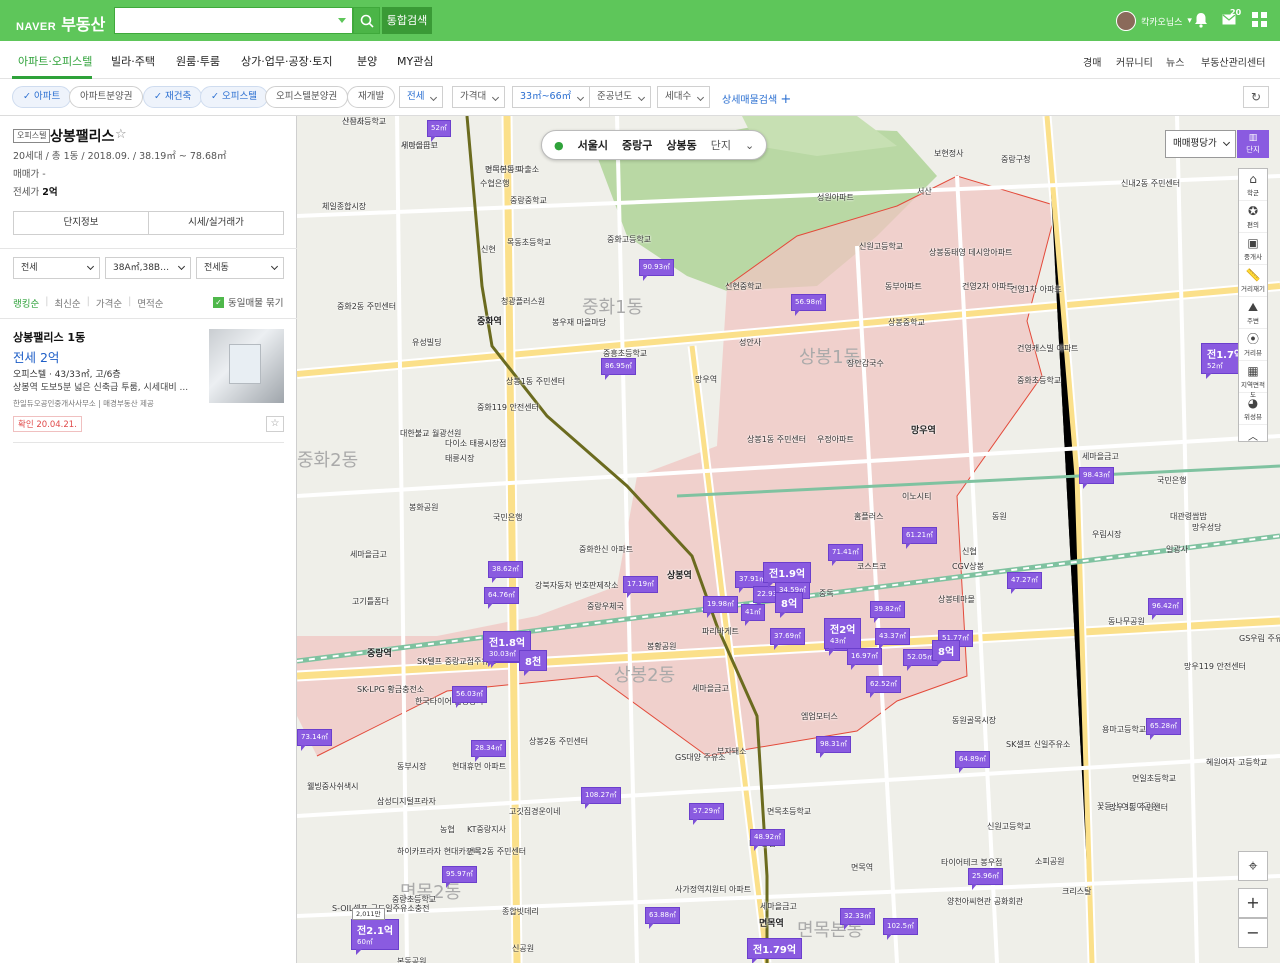  I want to click on price-marker-small: 63.88㎡, so click(663, 918).